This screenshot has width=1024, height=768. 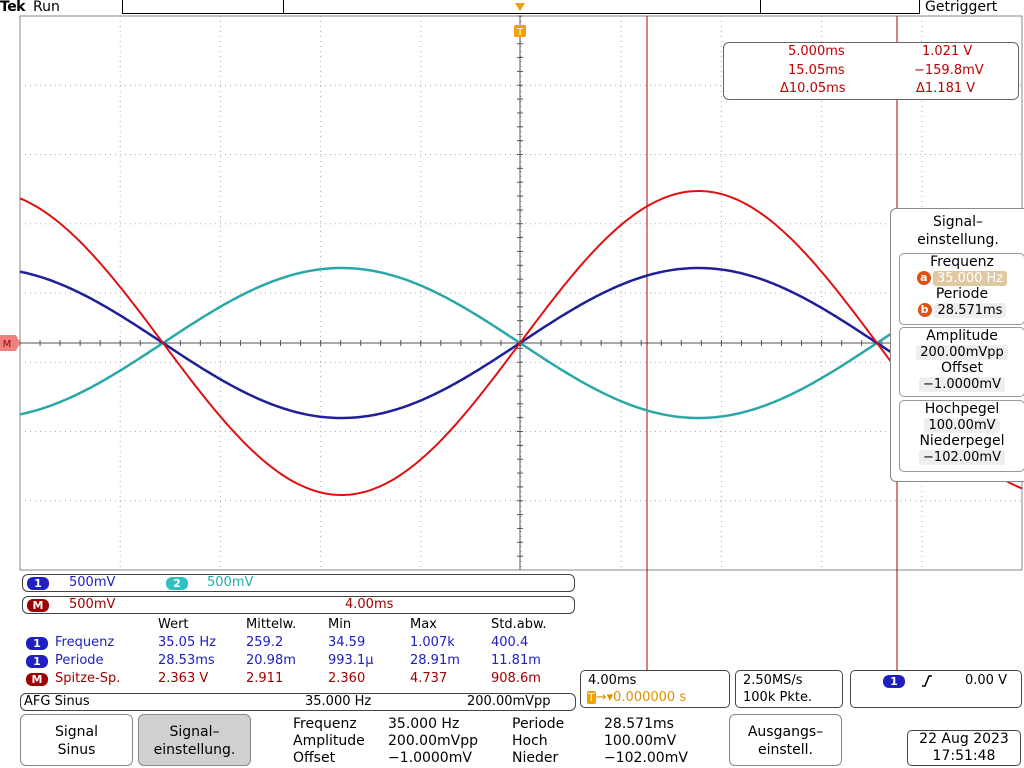 I want to click on math-scale: 500mV, so click(x=92, y=604).